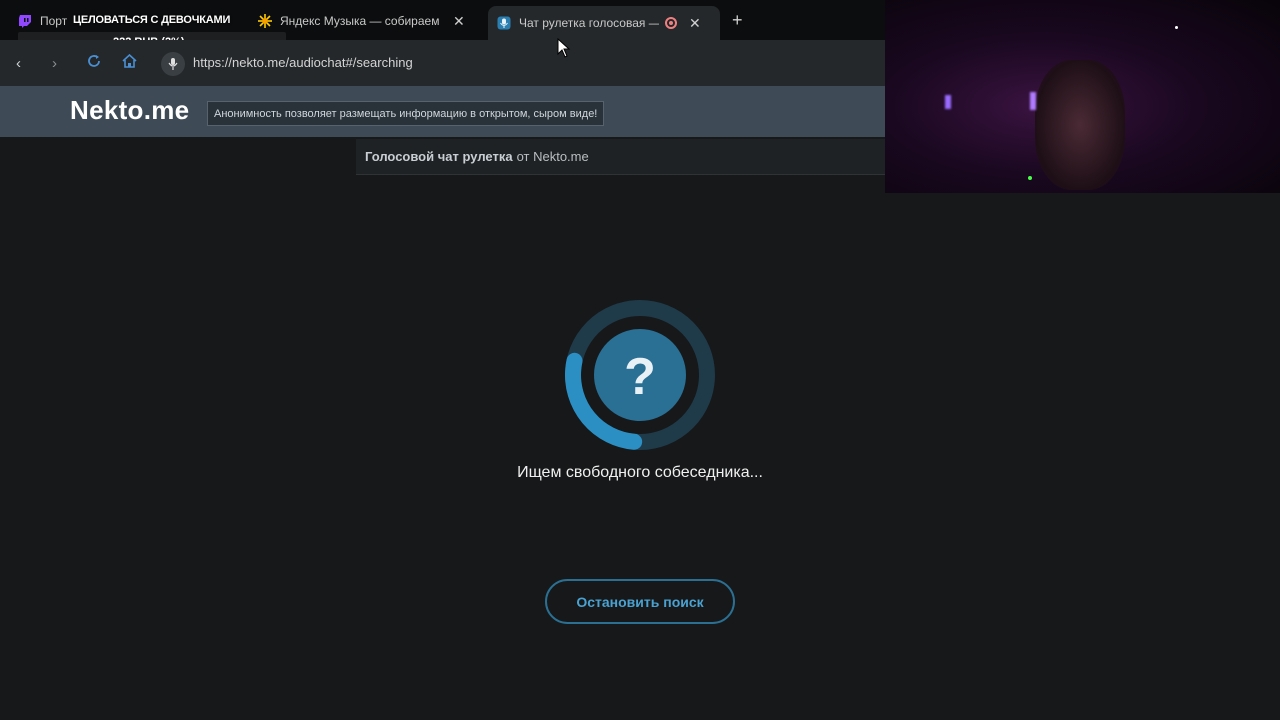 Image resolution: width=1280 pixels, height=720 pixels. What do you see at coordinates (129, 110) in the screenshot?
I see `site-logo: Nekto.me` at bounding box center [129, 110].